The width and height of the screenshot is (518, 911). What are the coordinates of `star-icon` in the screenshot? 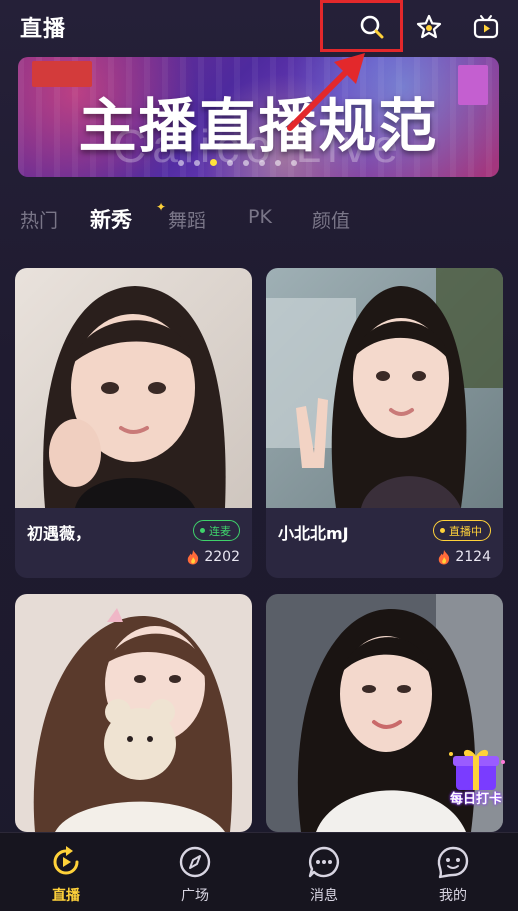 It's located at (429, 27).